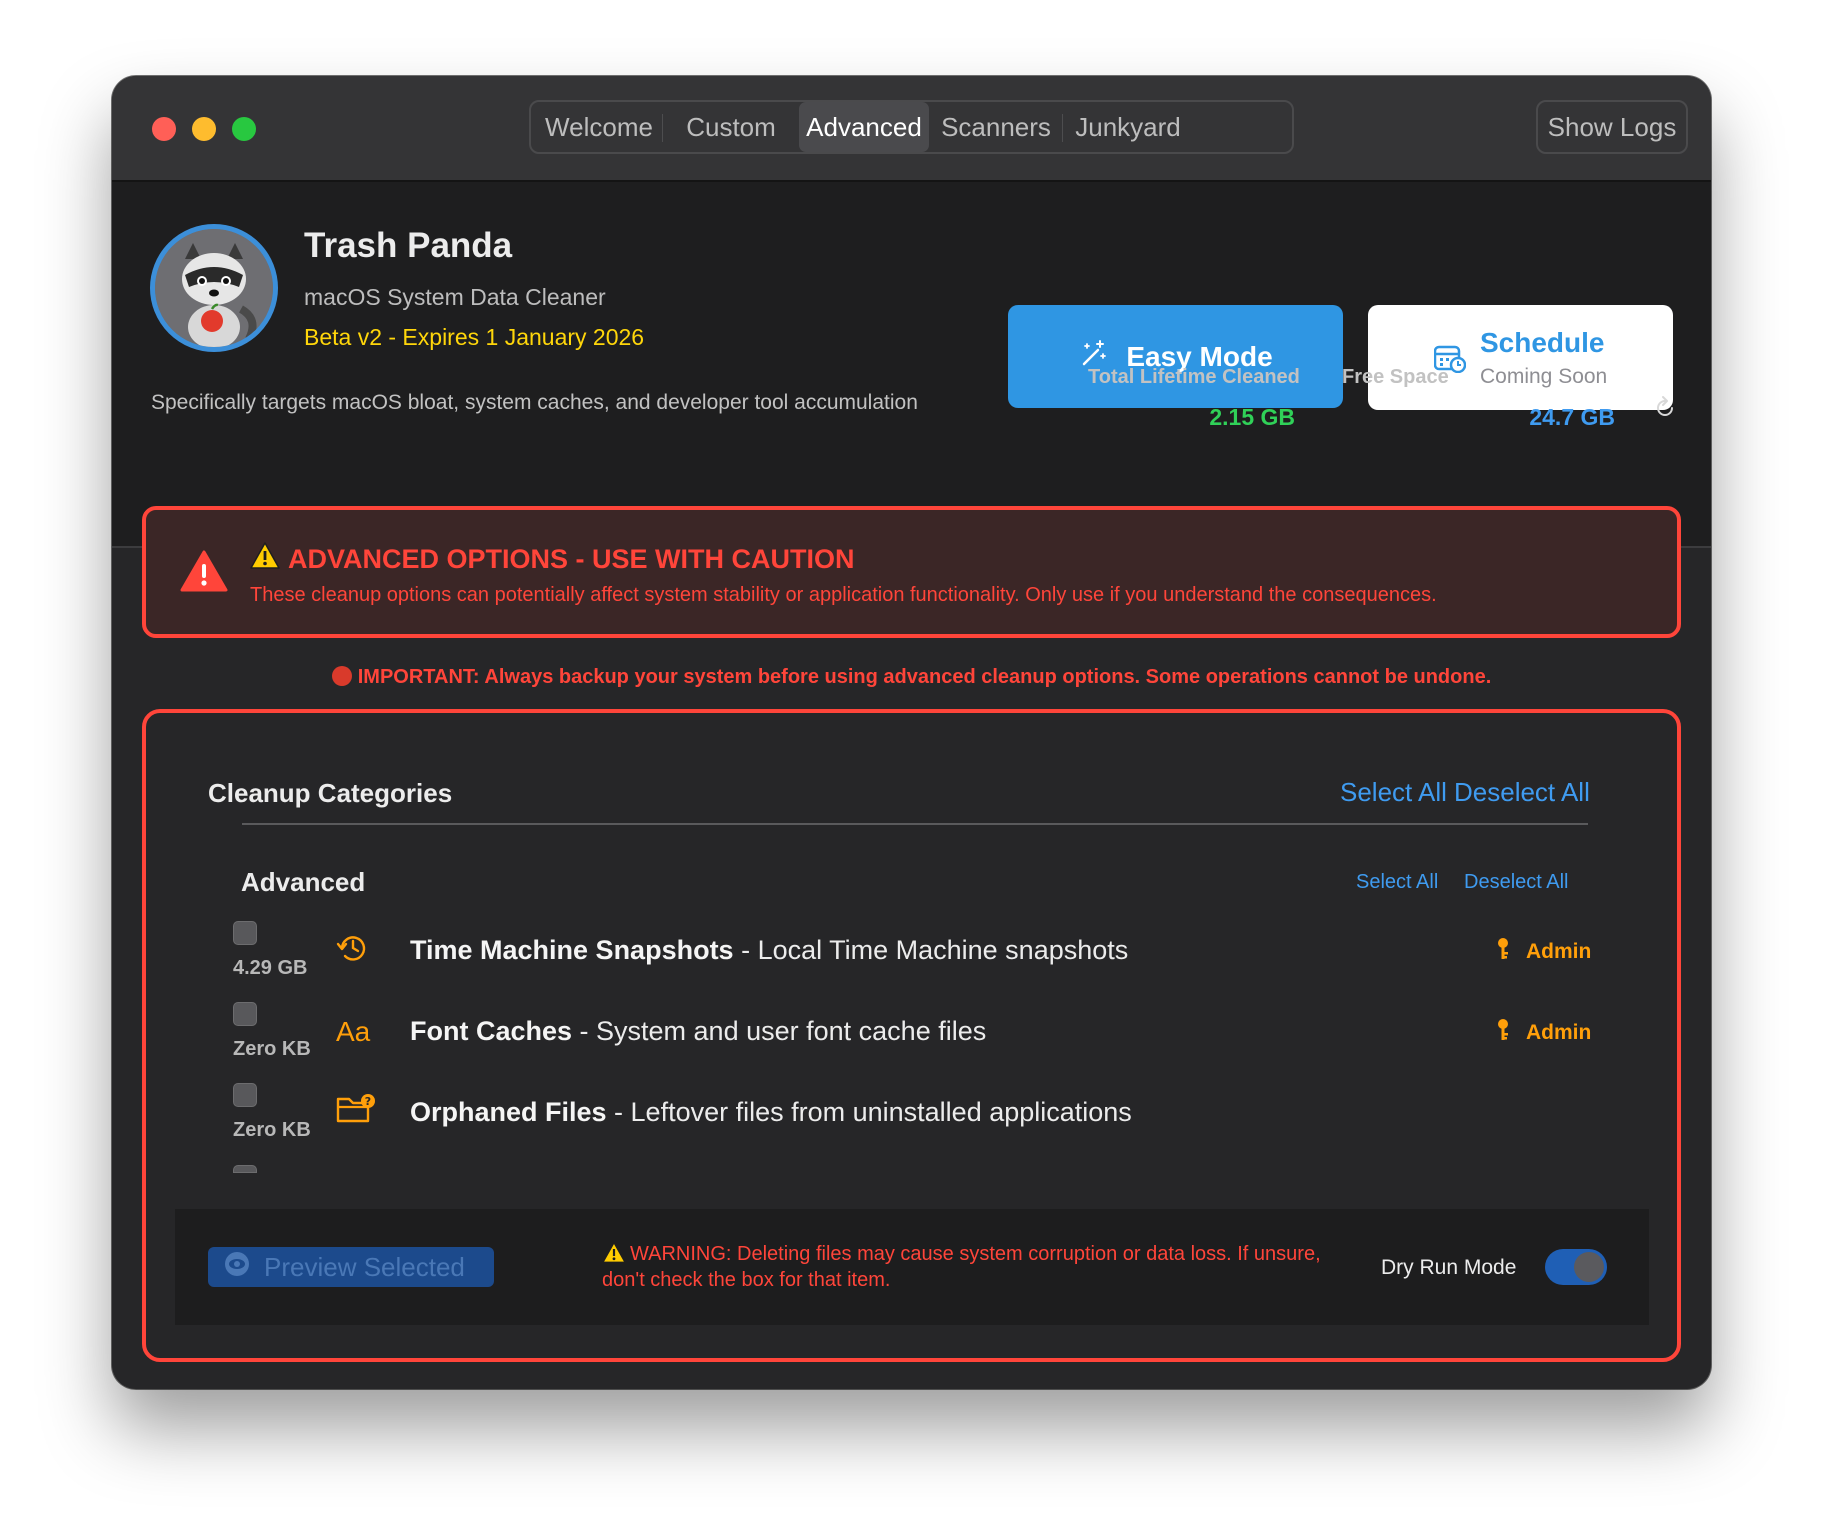  What do you see at coordinates (1397, 882) in the screenshot?
I see `group-select-all-link: Select All` at bounding box center [1397, 882].